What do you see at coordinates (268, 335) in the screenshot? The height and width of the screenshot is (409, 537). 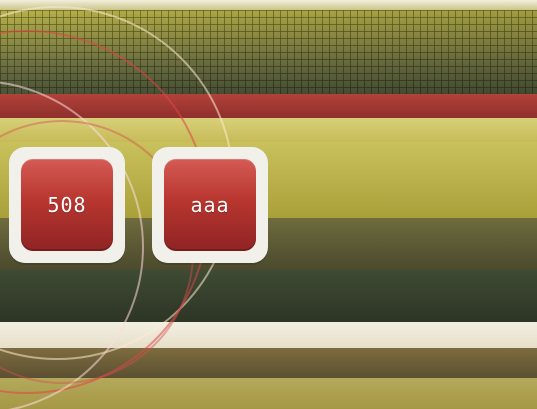 I see `cream-separator-band` at bounding box center [268, 335].